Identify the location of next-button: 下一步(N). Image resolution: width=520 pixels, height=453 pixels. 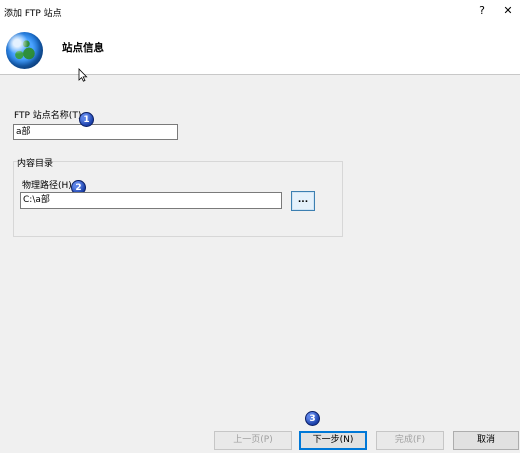
(333, 440).